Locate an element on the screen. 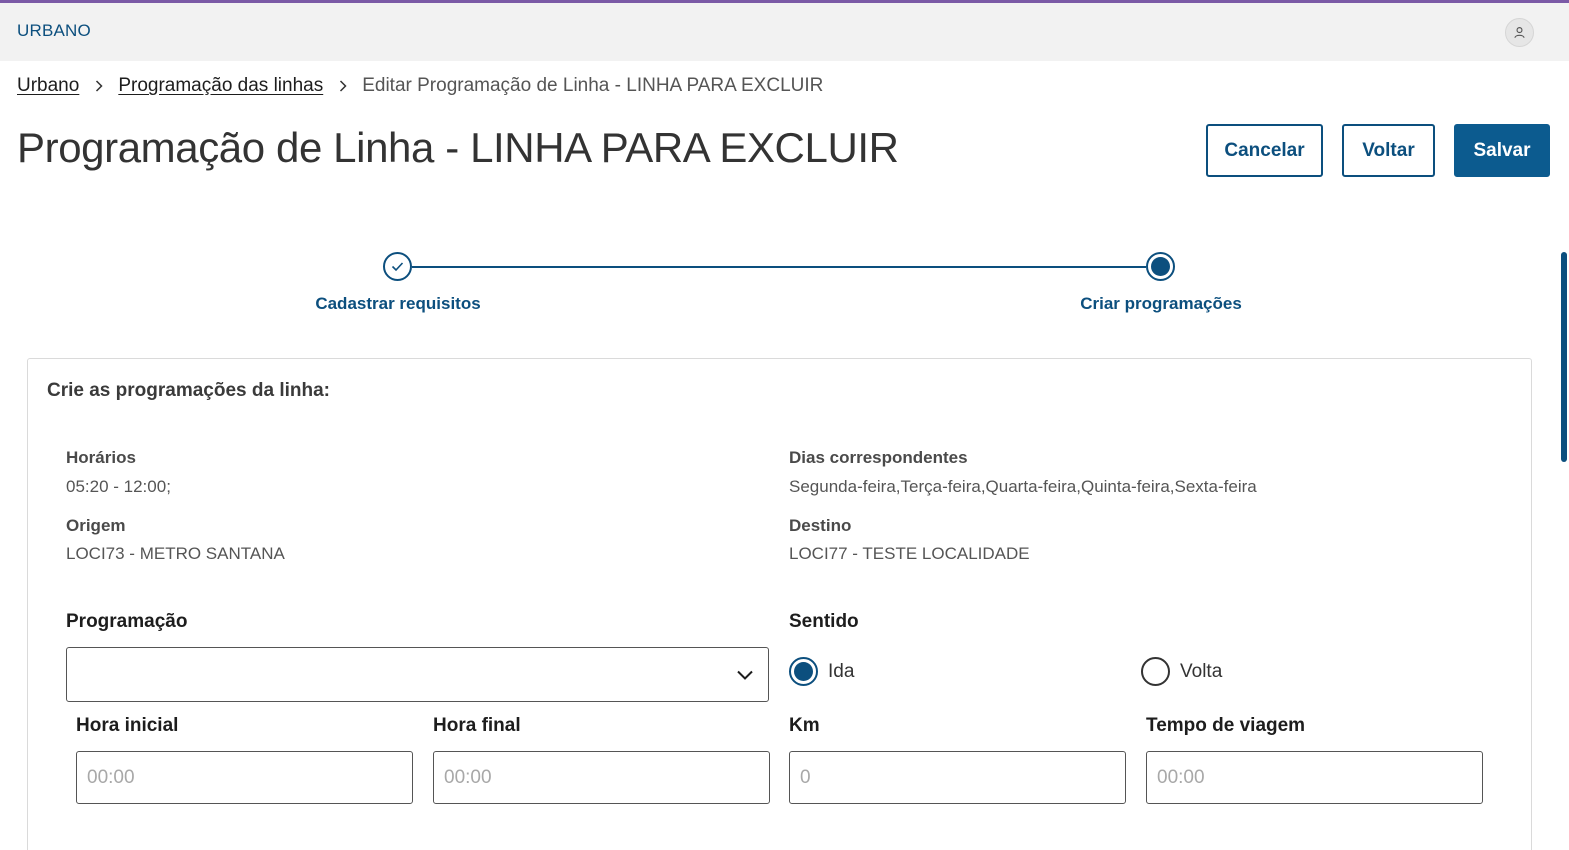  tempo-viagem-label: Tempo de viagem is located at coordinates (1226, 725).